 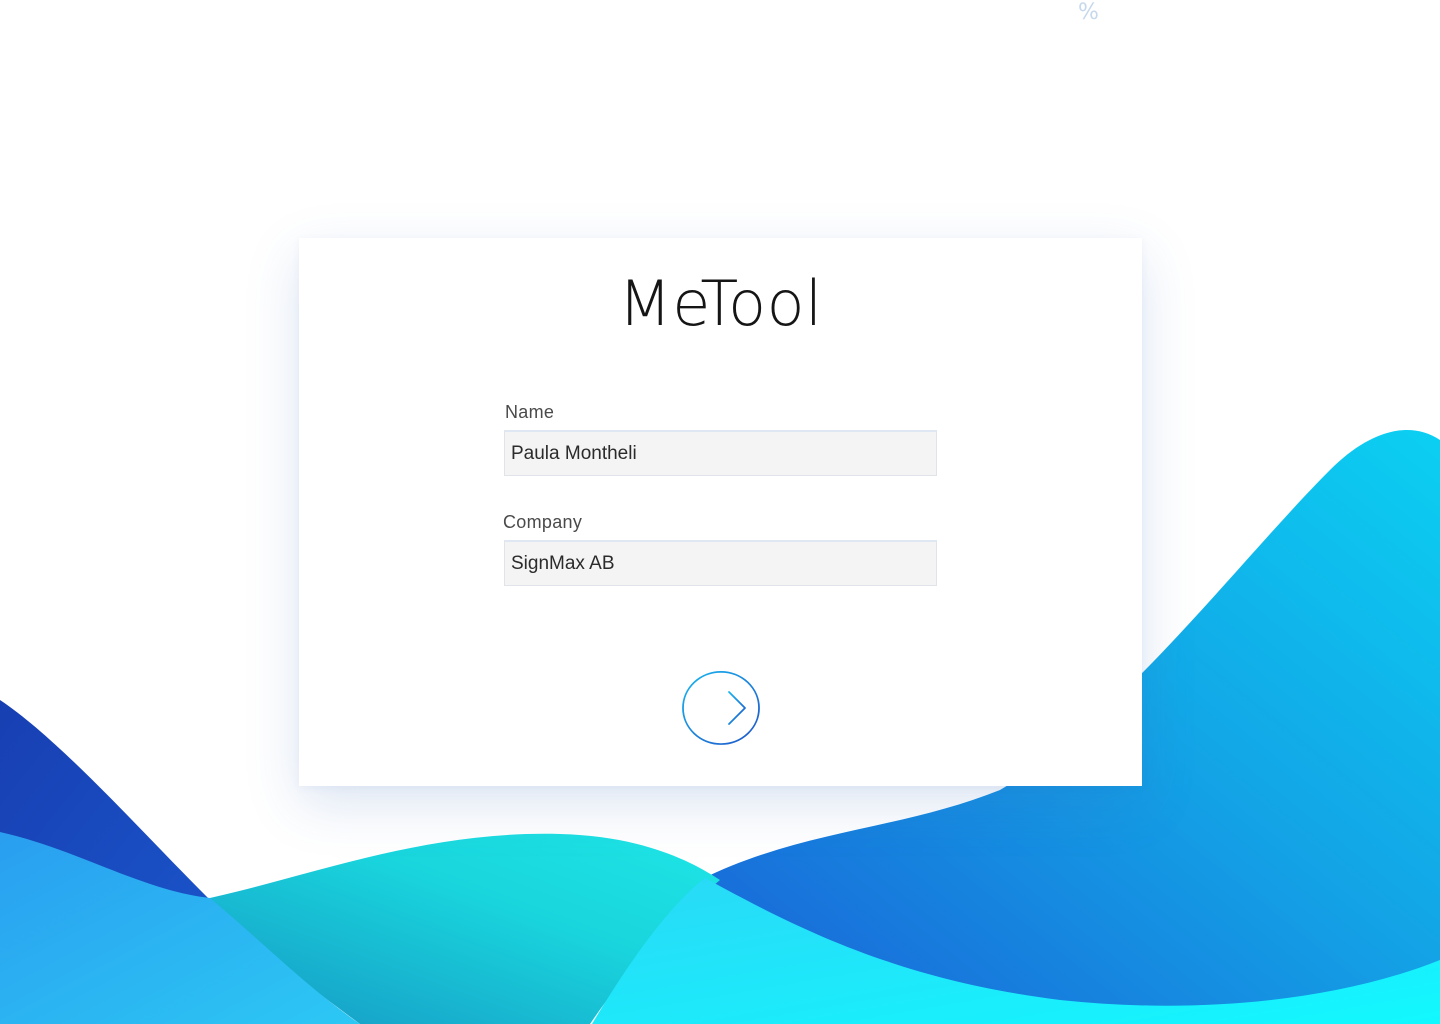 I want to click on app-title: MeTool, so click(x=720, y=303).